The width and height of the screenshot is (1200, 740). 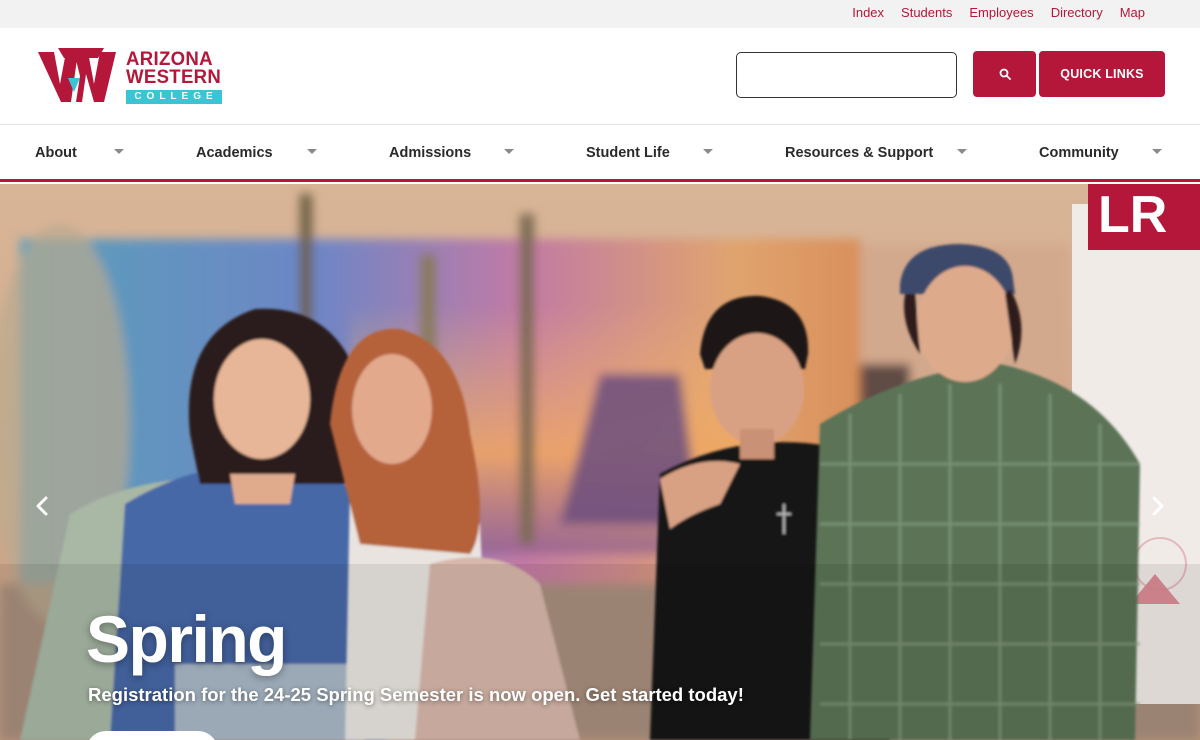 I want to click on nav-item-admissions: Admissions, so click(x=430, y=152).